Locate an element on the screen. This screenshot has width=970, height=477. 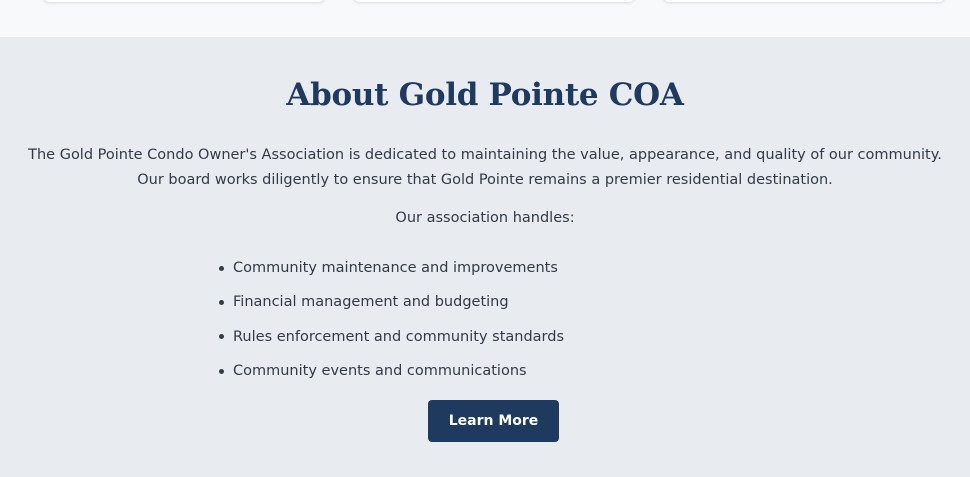
handles-label: Our association handles: is located at coordinates (485, 218).